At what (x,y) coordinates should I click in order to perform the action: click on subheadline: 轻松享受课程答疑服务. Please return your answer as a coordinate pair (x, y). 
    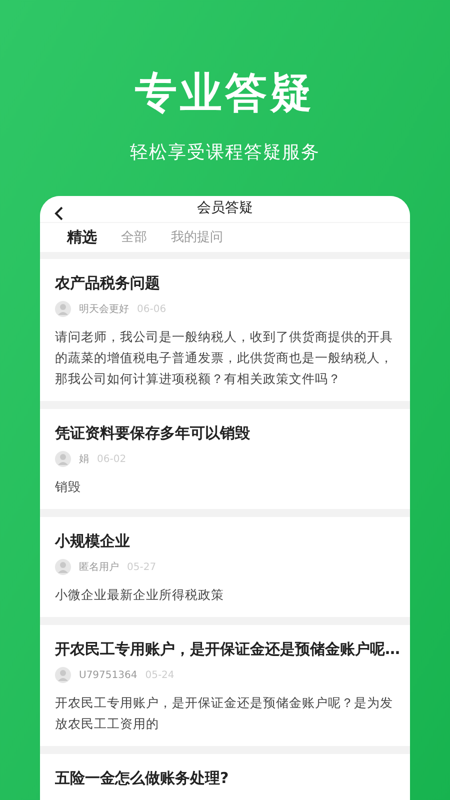
    Looking at the image, I should click on (225, 153).